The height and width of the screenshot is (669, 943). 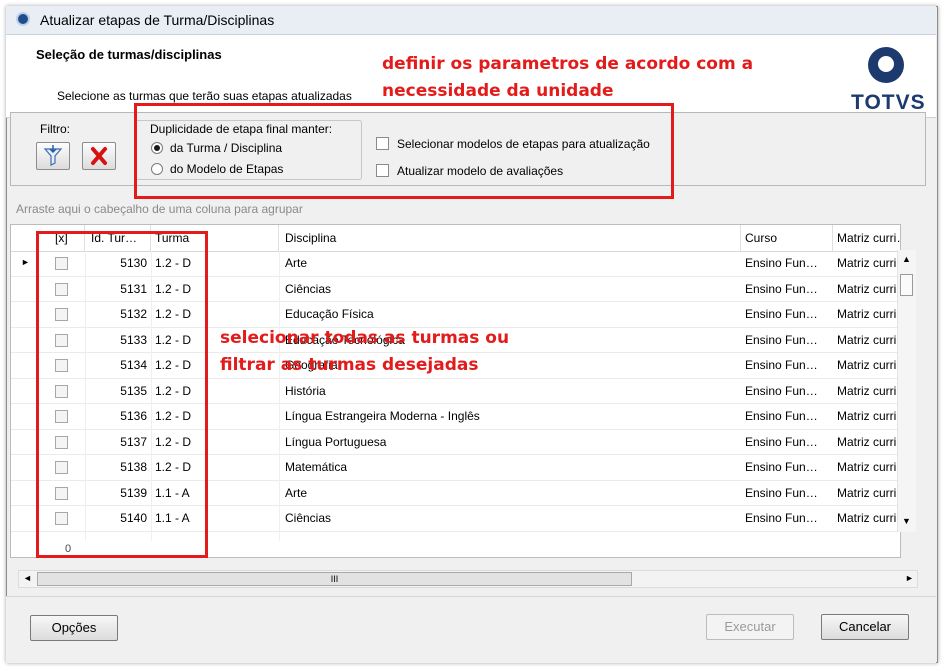 What do you see at coordinates (279, 396) in the screenshot?
I see `column-divider` at bounding box center [279, 396].